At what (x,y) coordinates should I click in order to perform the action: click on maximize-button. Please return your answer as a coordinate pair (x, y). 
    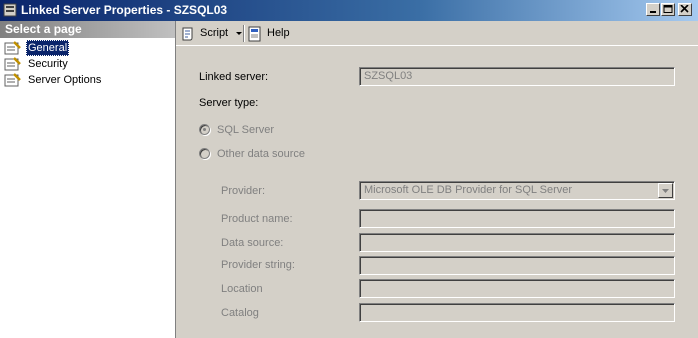
    Looking at the image, I should click on (668, 9).